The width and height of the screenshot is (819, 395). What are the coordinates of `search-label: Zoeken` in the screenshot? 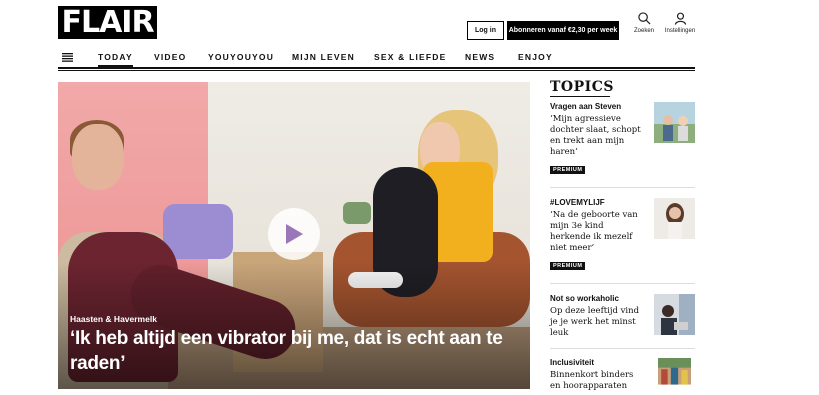 It's located at (643, 31).